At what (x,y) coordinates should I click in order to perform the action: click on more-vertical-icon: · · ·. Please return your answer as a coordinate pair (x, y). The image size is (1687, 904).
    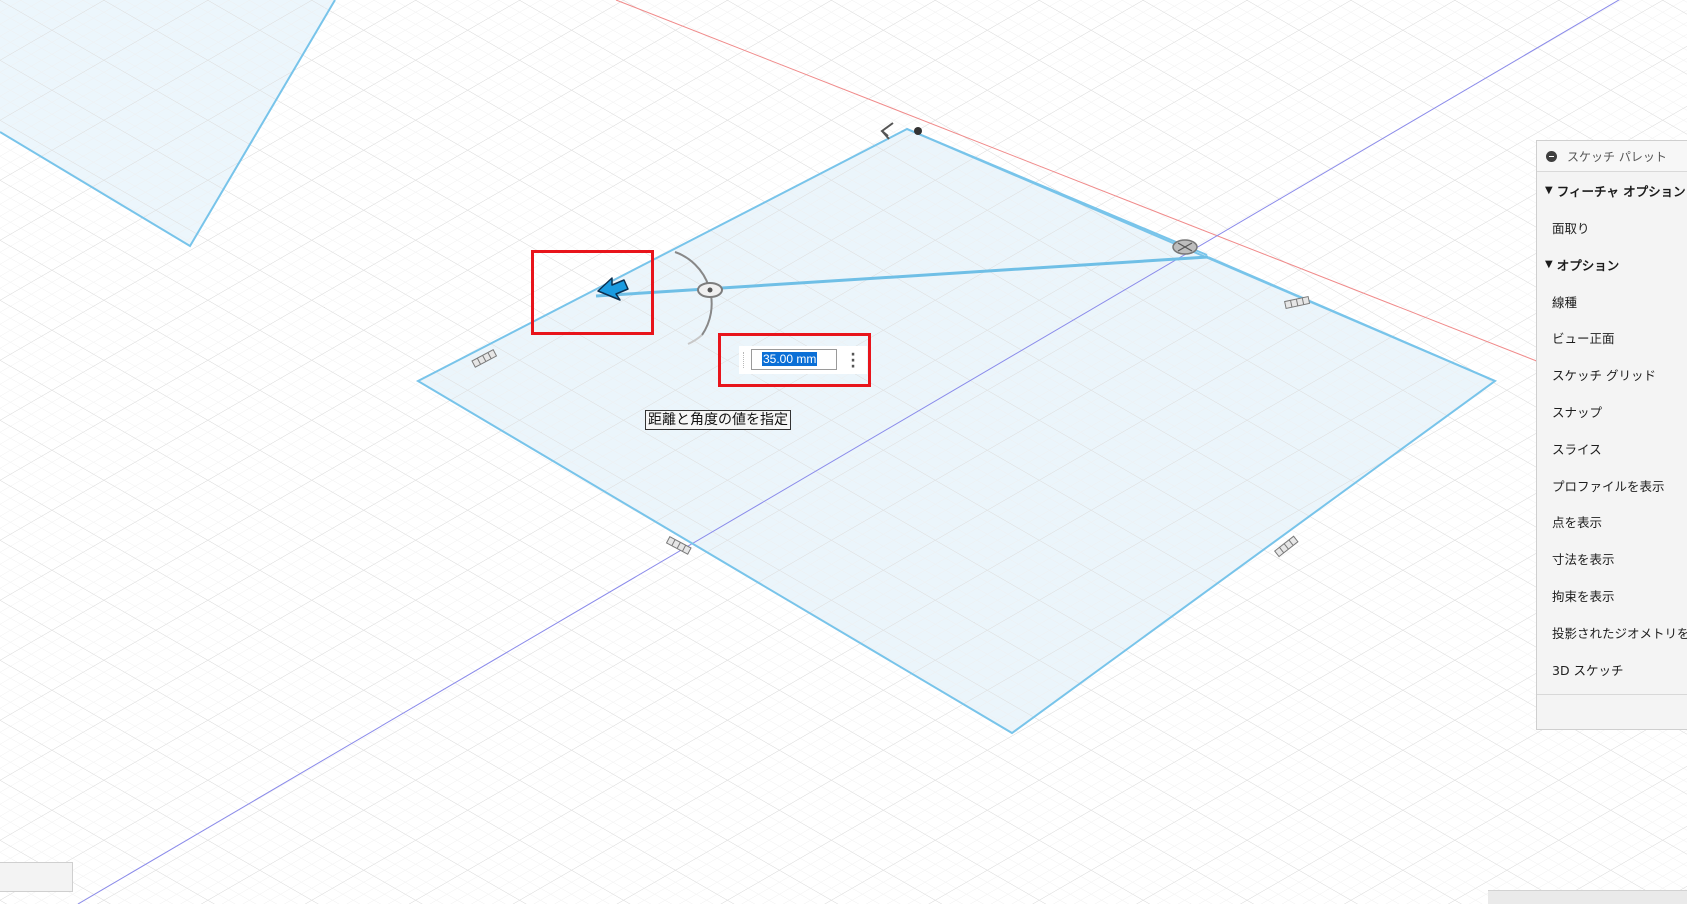
    Looking at the image, I should click on (853, 361).